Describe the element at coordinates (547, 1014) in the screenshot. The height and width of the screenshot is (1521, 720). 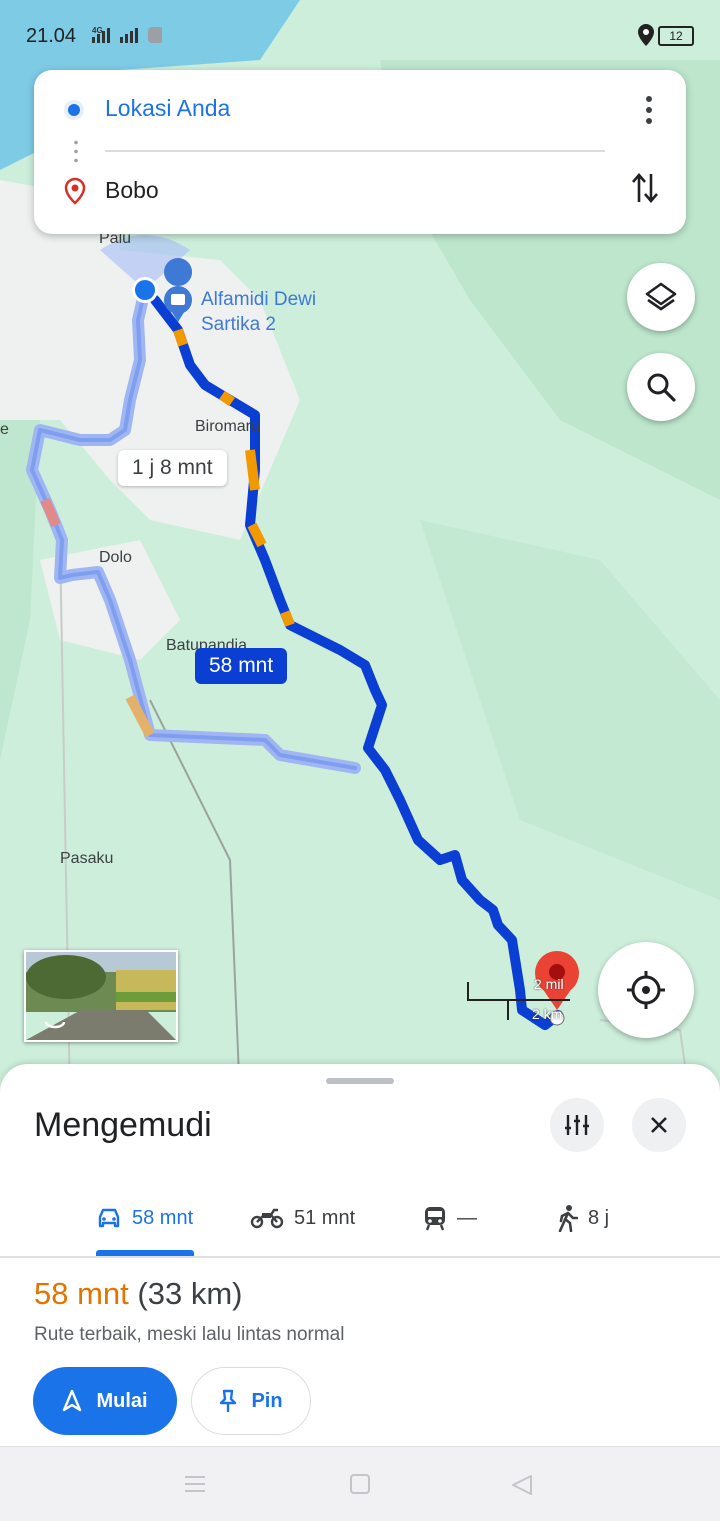
I see `scale-km: 2 km` at that location.